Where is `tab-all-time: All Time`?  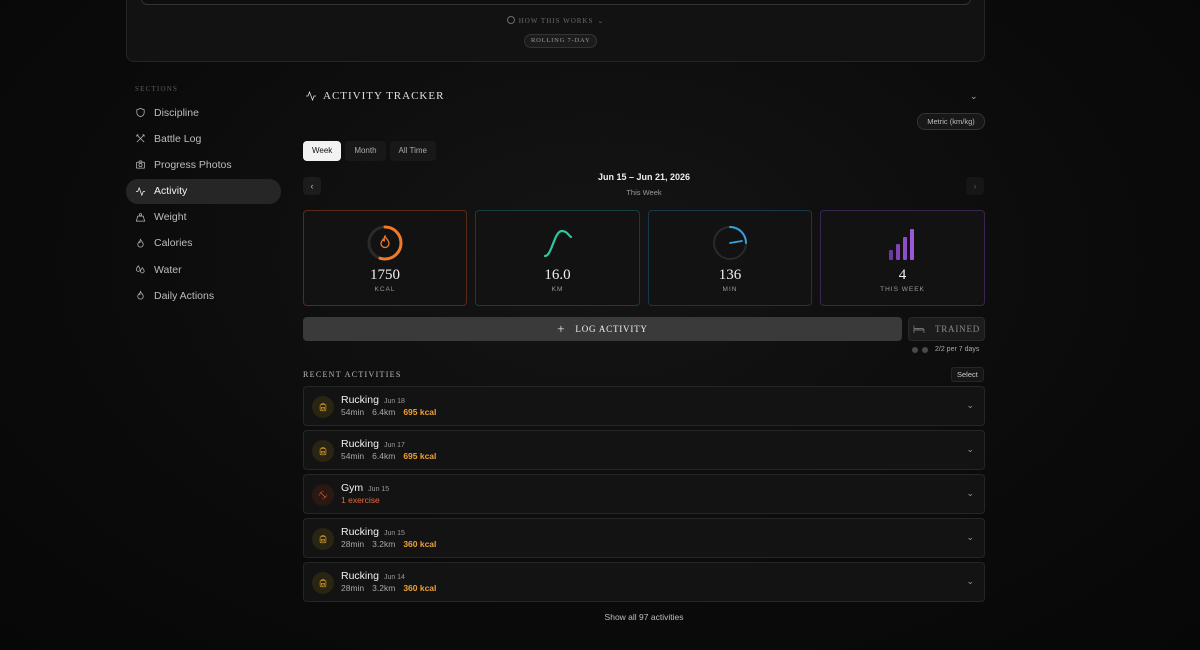 tab-all-time: All Time is located at coordinates (412, 151).